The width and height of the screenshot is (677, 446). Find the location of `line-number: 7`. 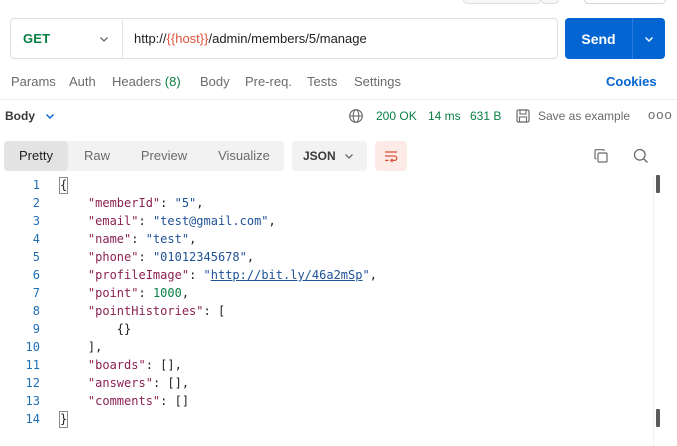

line-number: 7 is located at coordinates (36, 293).